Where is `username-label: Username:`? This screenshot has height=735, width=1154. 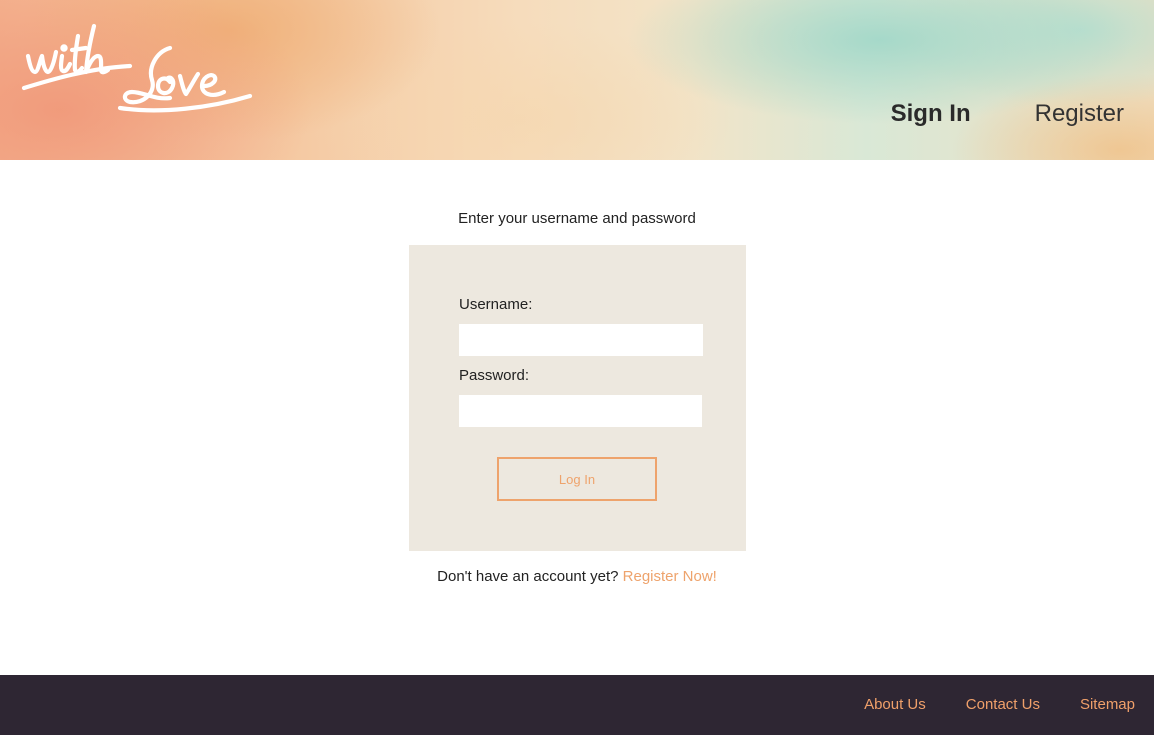 username-label: Username: is located at coordinates (496, 304).